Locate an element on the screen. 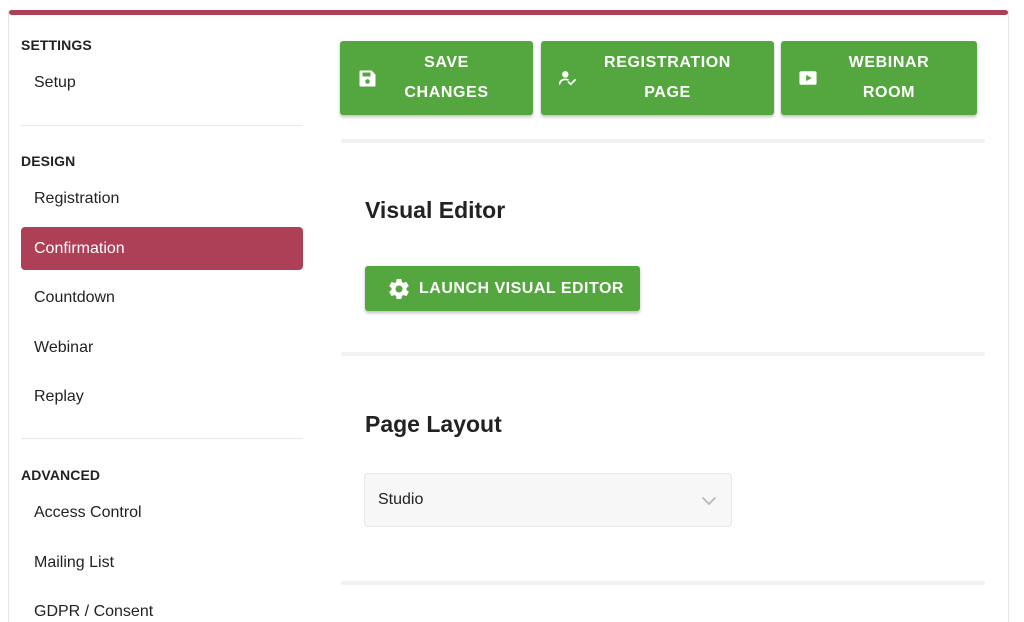 This screenshot has width=1024, height=622. chevron-down-icon is located at coordinates (709, 501).